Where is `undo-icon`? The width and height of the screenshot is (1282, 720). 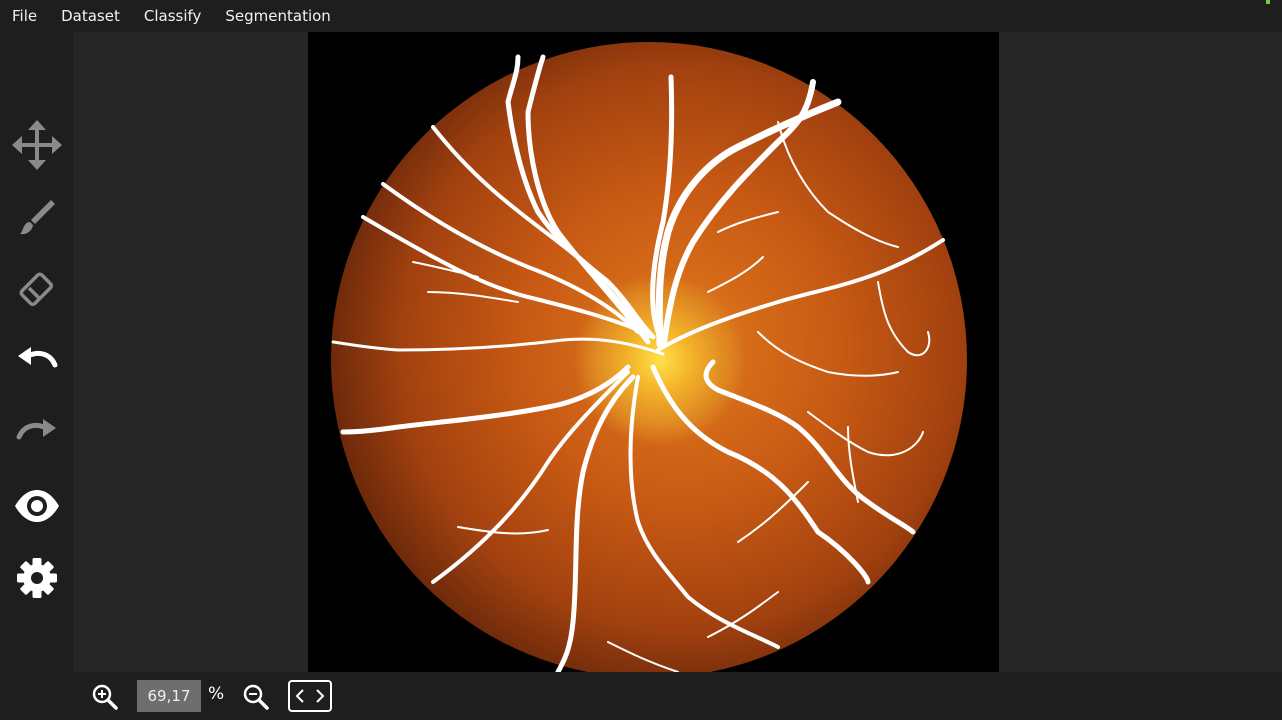
undo-icon is located at coordinates (38, 357).